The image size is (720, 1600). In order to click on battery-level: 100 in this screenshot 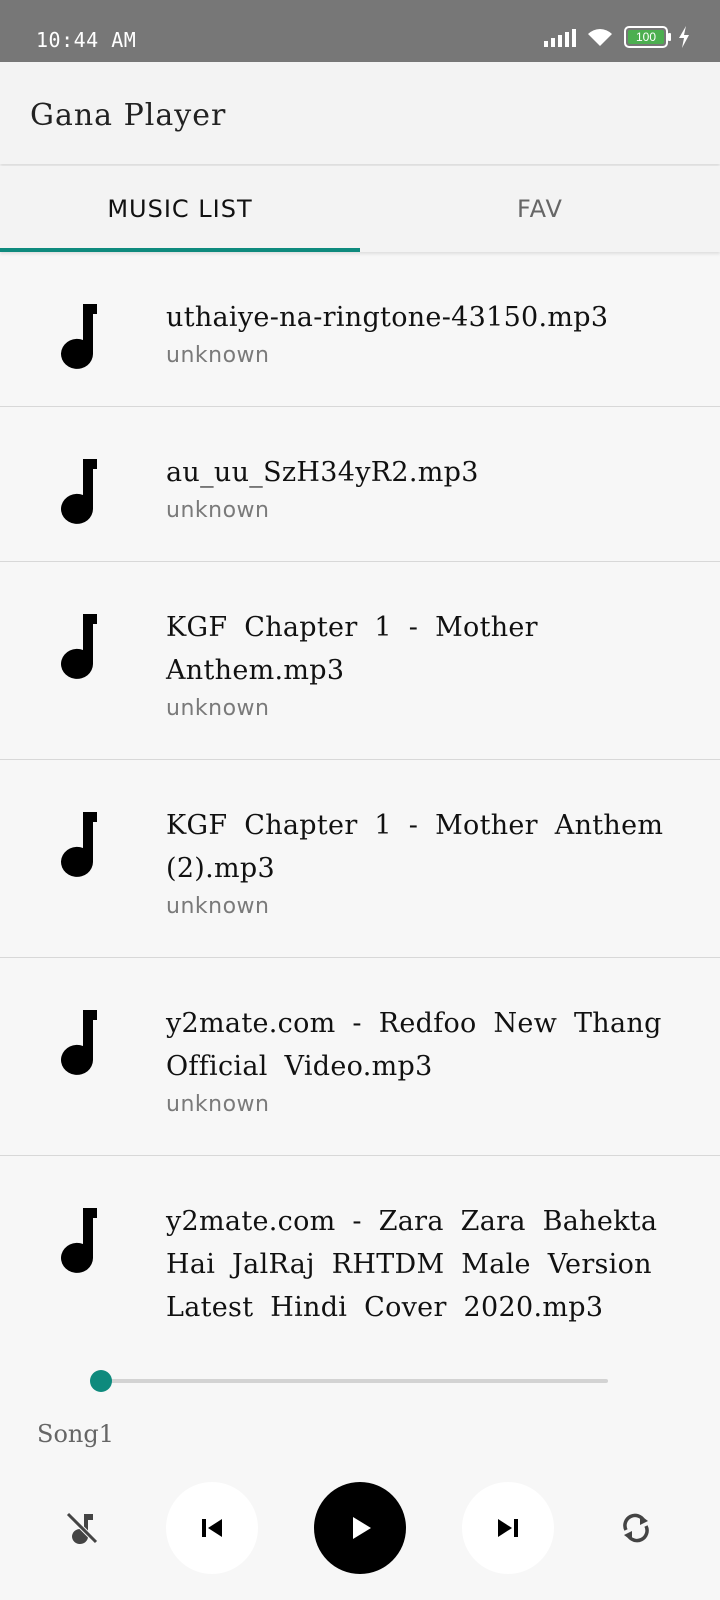, I will do `click(646, 37)`.